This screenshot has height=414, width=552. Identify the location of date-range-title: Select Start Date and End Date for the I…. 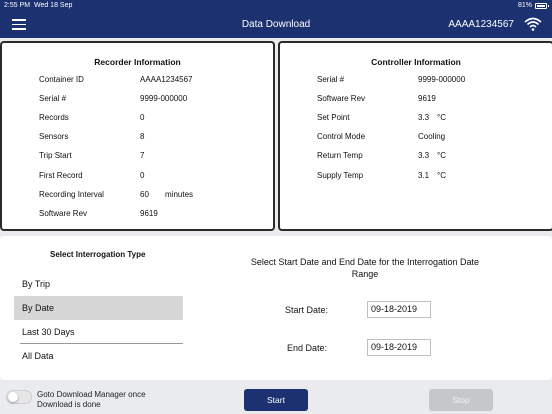
(365, 268).